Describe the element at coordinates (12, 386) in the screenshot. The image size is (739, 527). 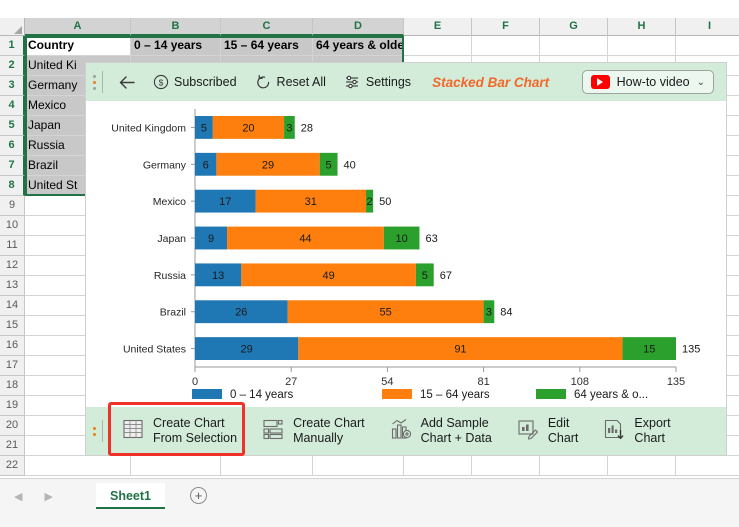
I see `row-header-18: 18` at that location.